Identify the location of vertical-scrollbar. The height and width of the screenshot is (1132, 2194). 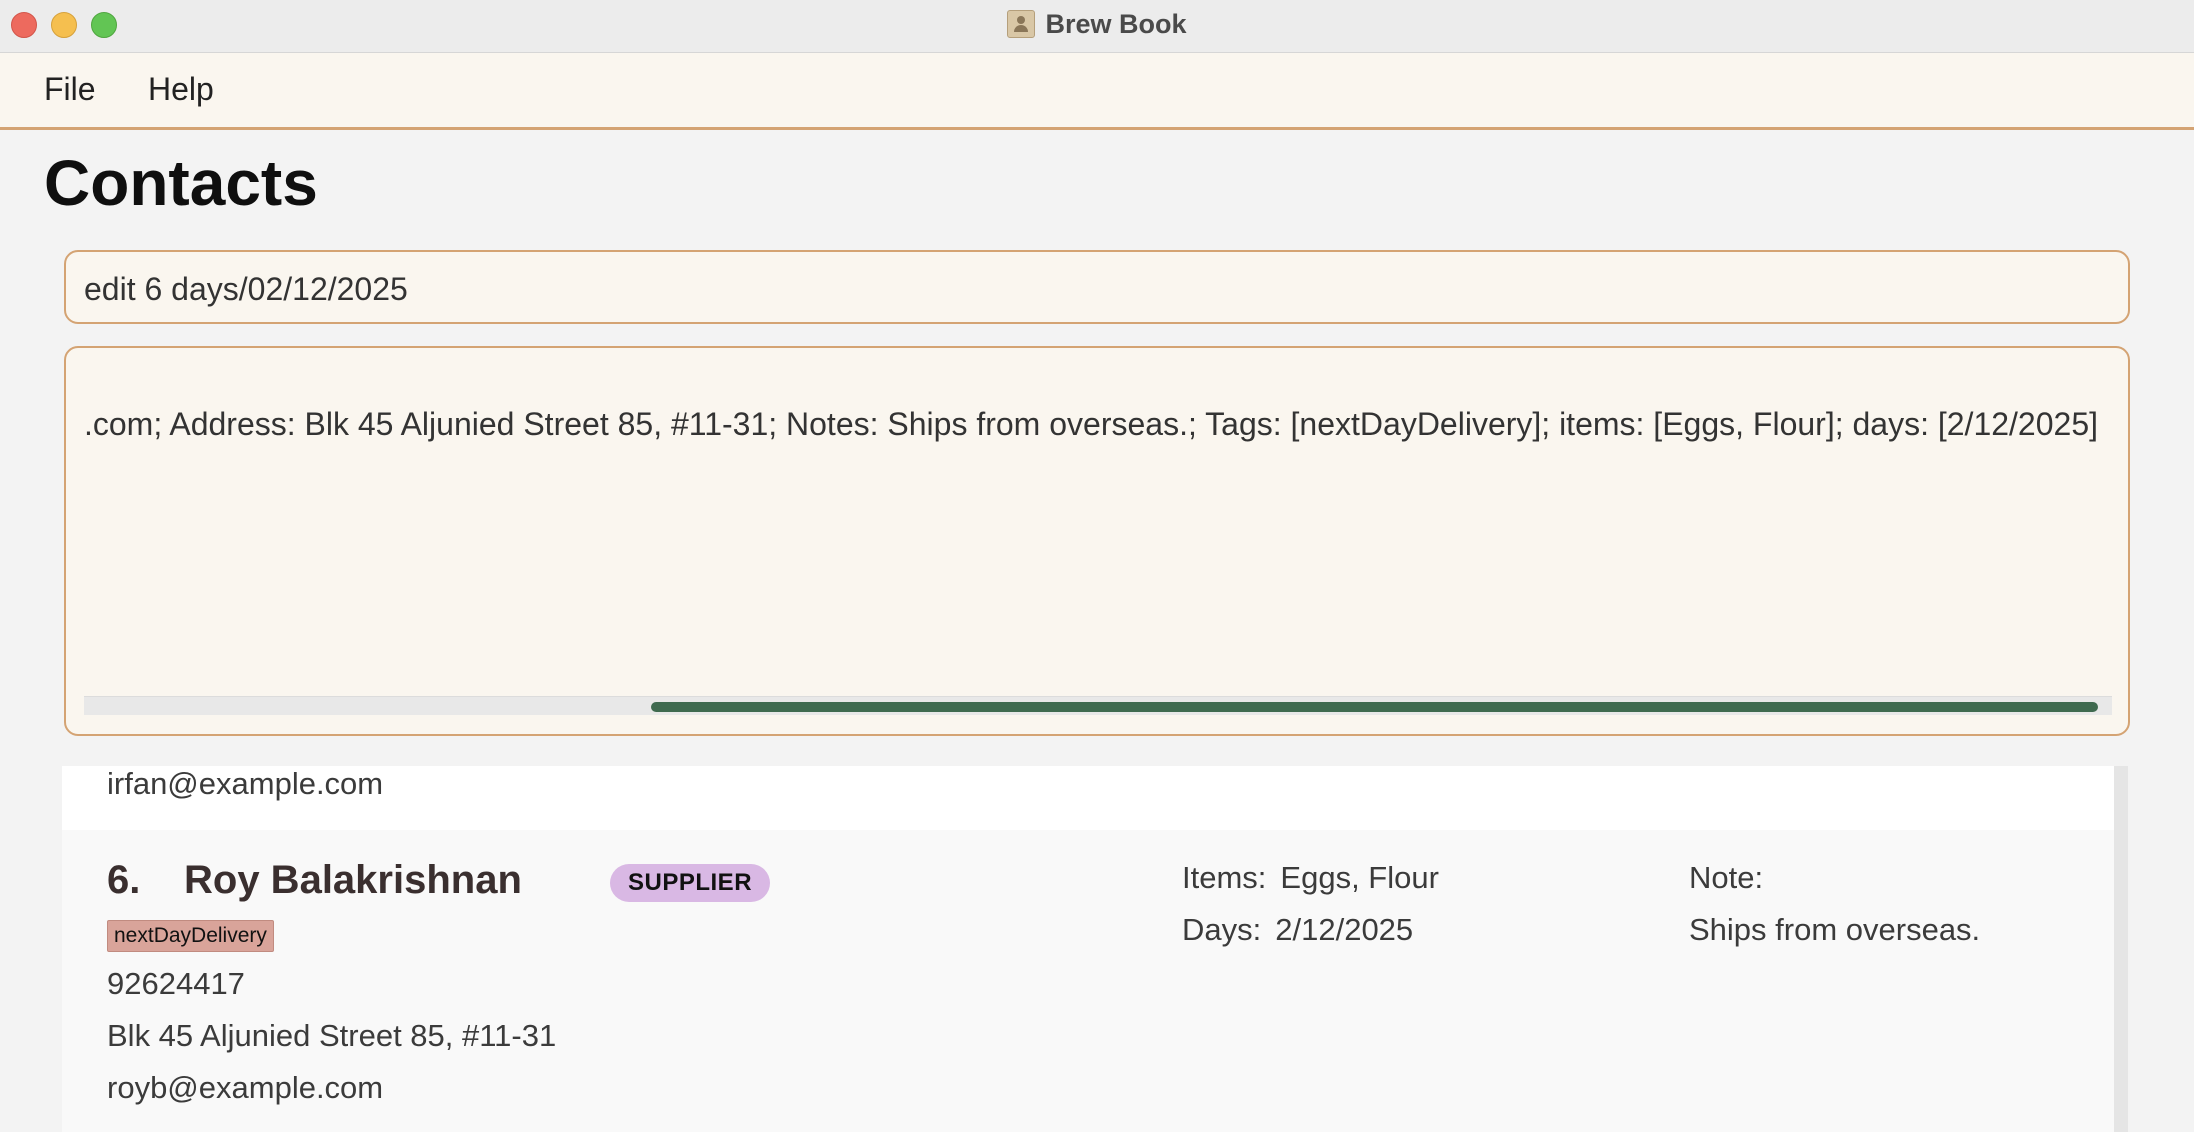
(2121, 949).